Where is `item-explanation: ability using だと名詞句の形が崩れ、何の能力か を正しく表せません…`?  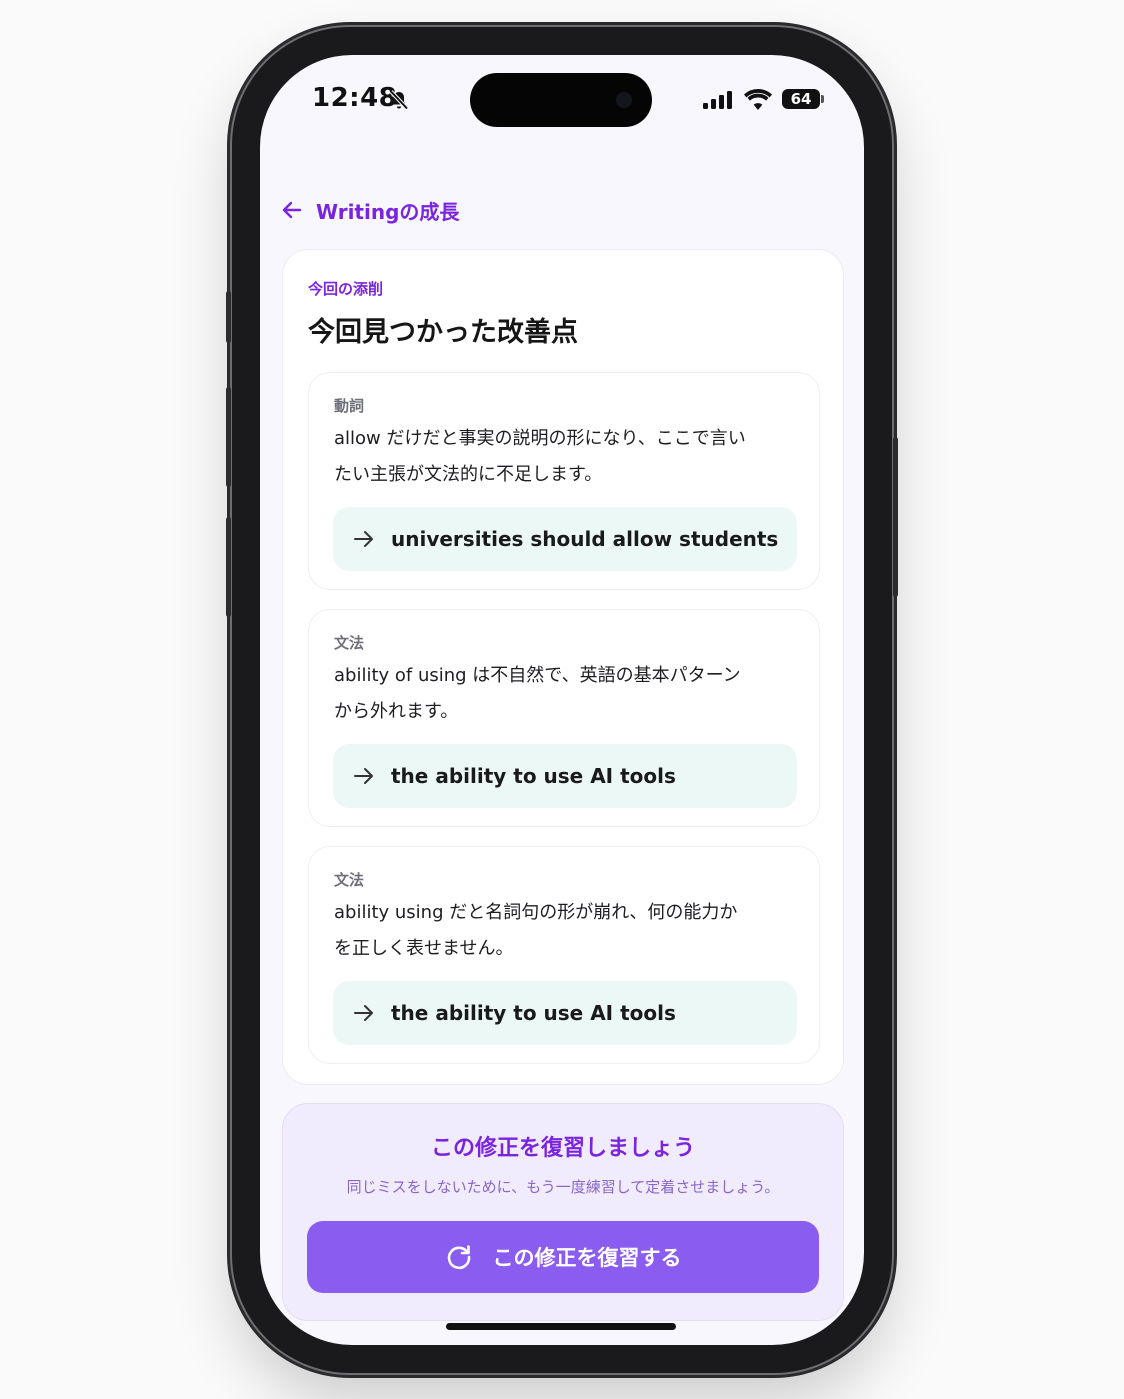 item-explanation: ability using だと名詞句の形が崩れ、何の能力か を正しく表せません… is located at coordinates (536, 930).